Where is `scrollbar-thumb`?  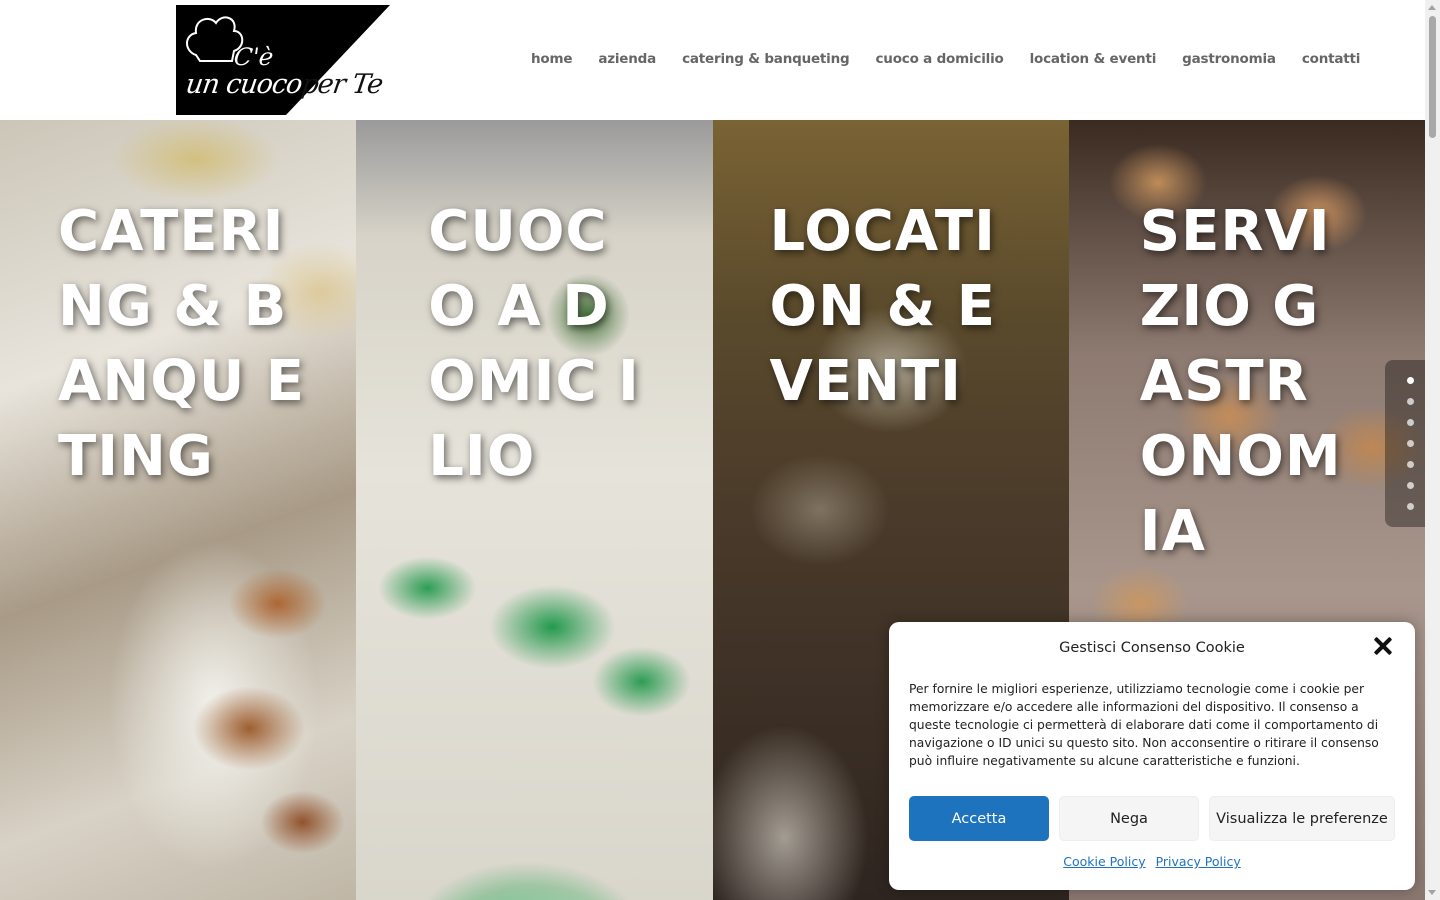 scrollbar-thumb is located at coordinates (1432, 77).